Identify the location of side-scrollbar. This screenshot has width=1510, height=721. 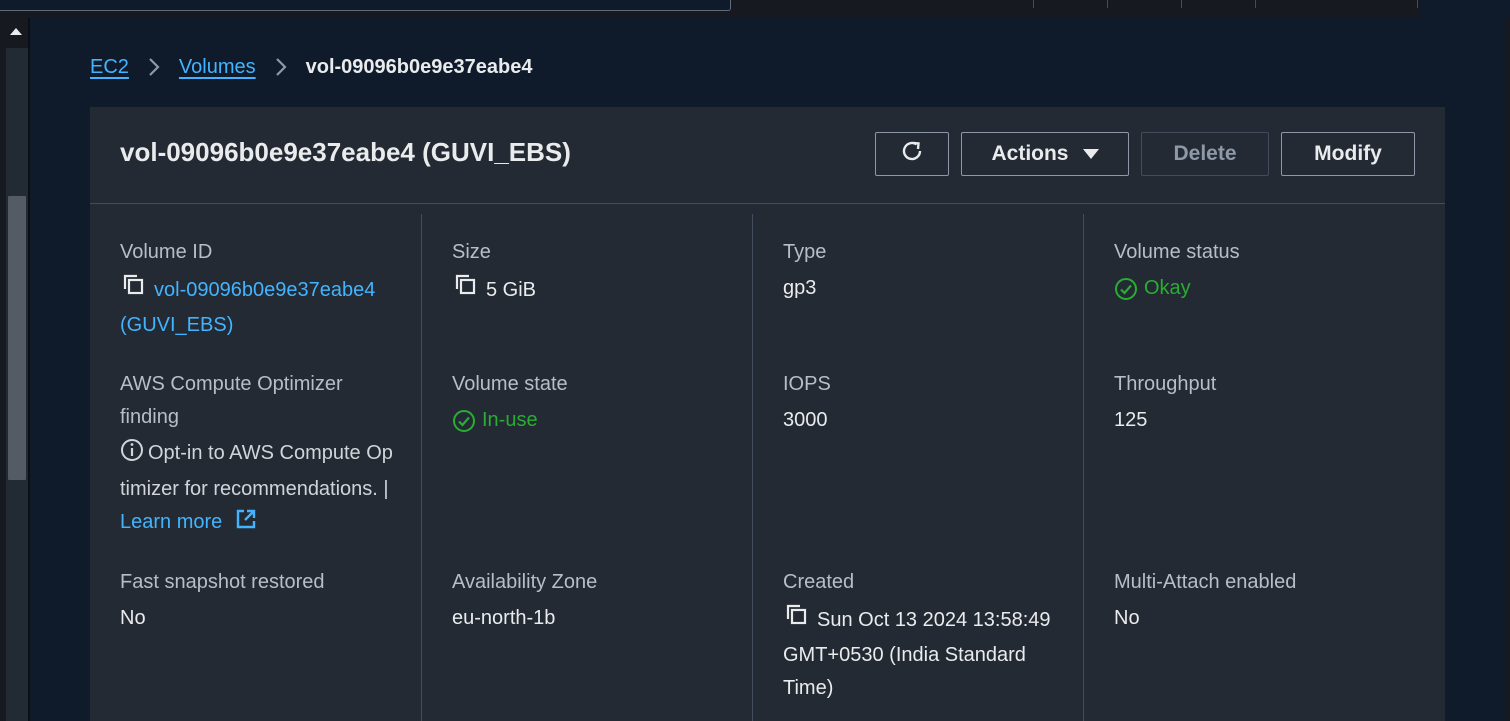
(15, 369).